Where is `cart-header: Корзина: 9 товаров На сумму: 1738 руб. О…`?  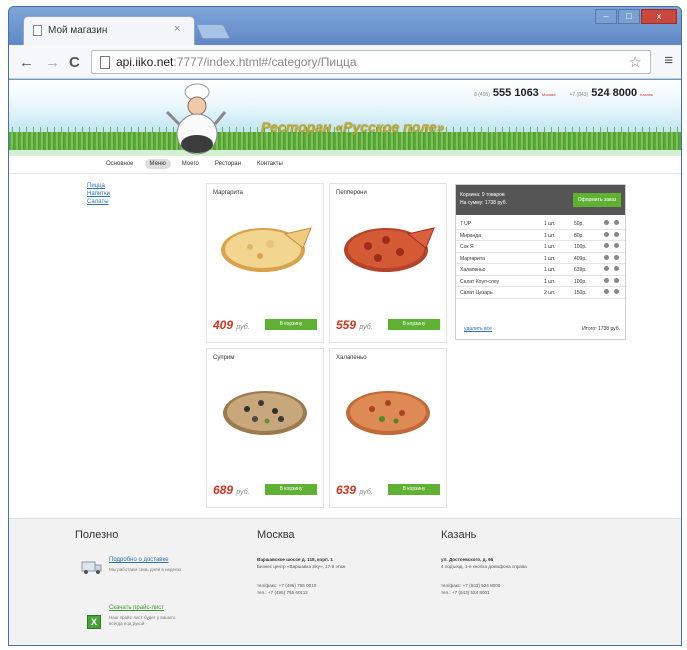
cart-header: Корзина: 9 товаров На сумму: 1738 руб. О… is located at coordinates (540, 200).